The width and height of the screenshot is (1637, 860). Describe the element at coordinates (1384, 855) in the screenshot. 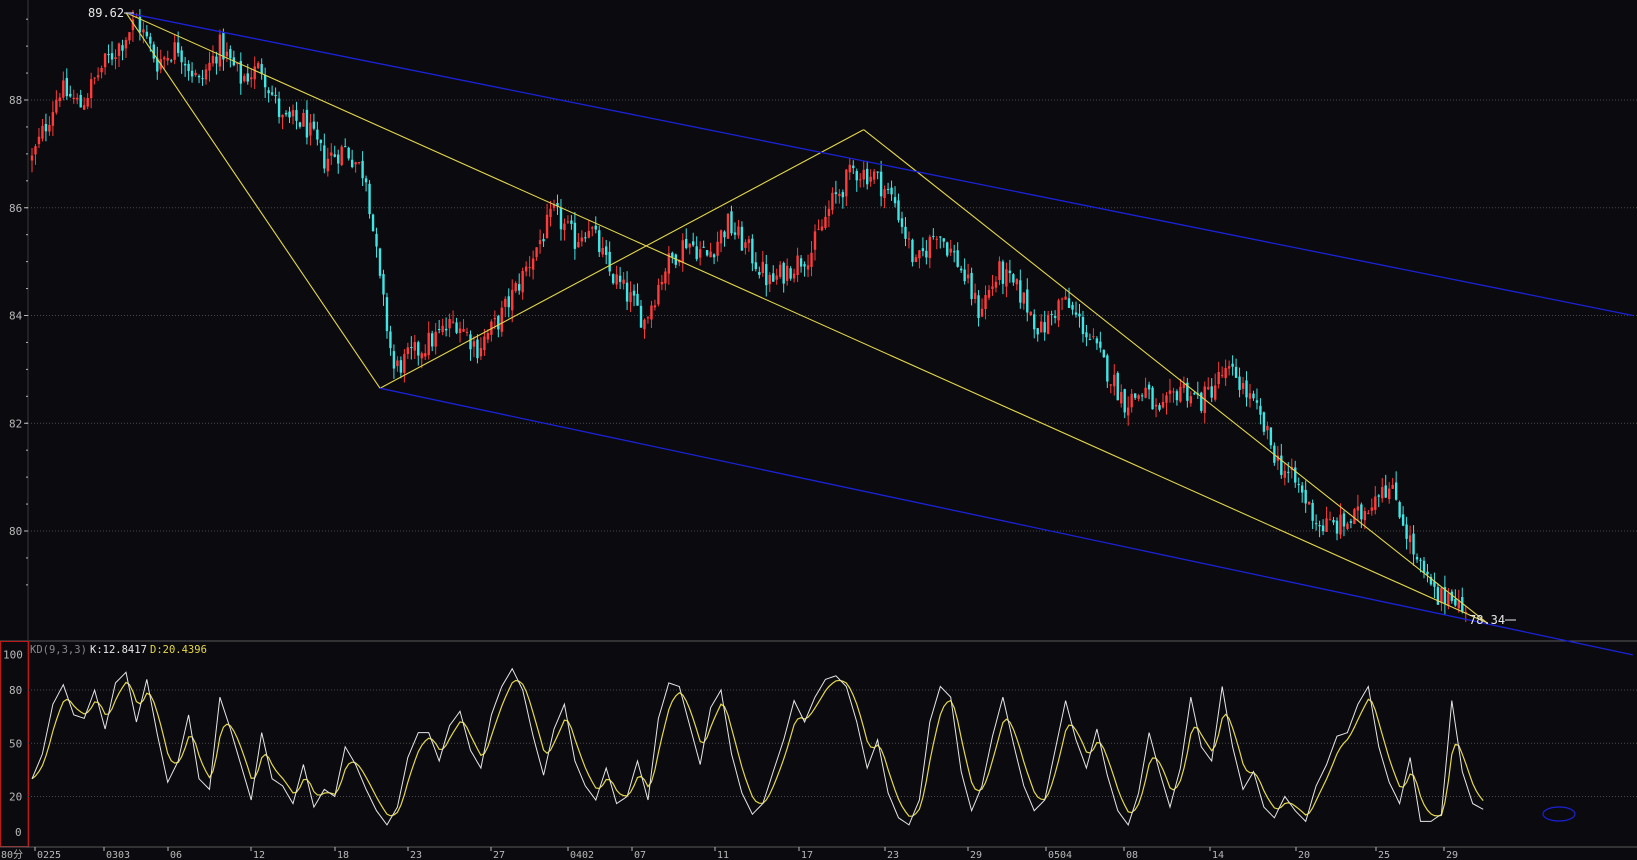

I see `x-tick-label: 25` at that location.